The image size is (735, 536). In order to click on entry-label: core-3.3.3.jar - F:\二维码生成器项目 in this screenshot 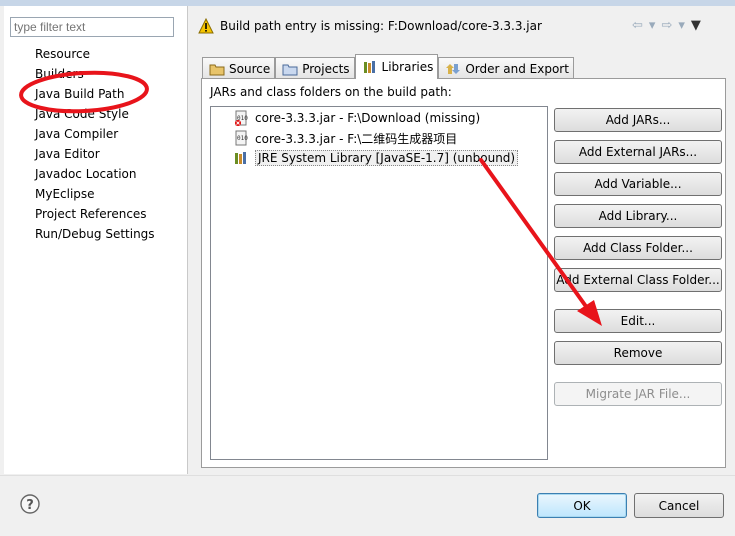, I will do `click(356, 138)`.